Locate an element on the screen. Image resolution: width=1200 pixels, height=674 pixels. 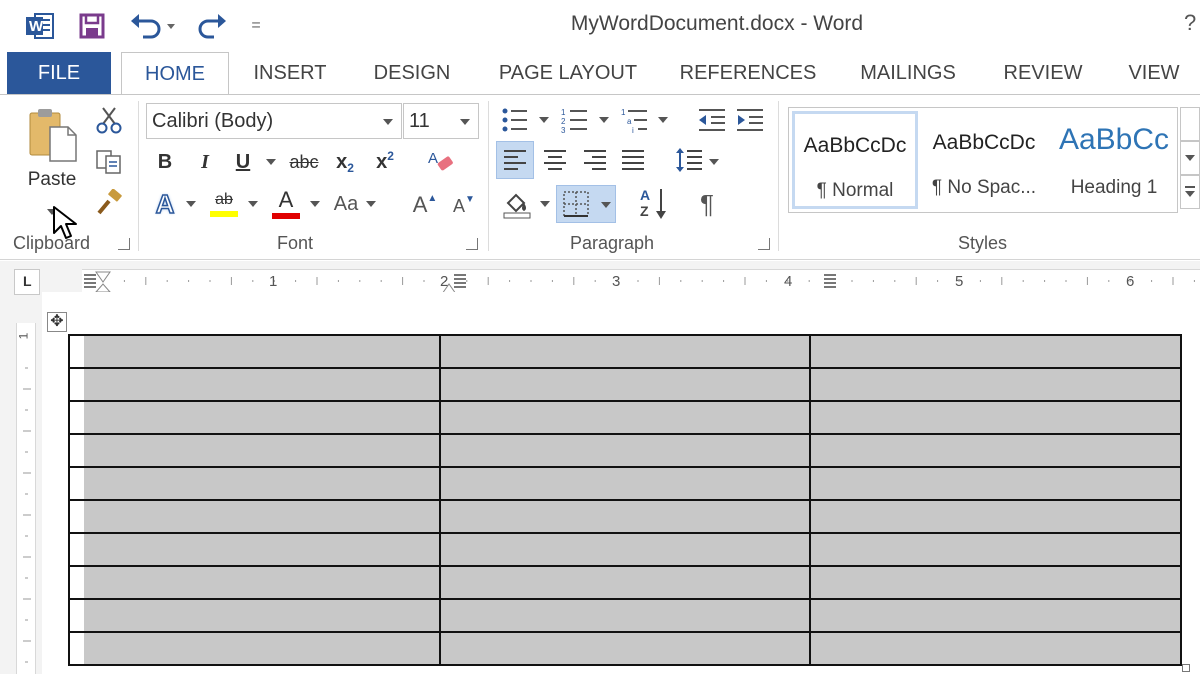
tab-home: HOME is located at coordinates (175, 73).